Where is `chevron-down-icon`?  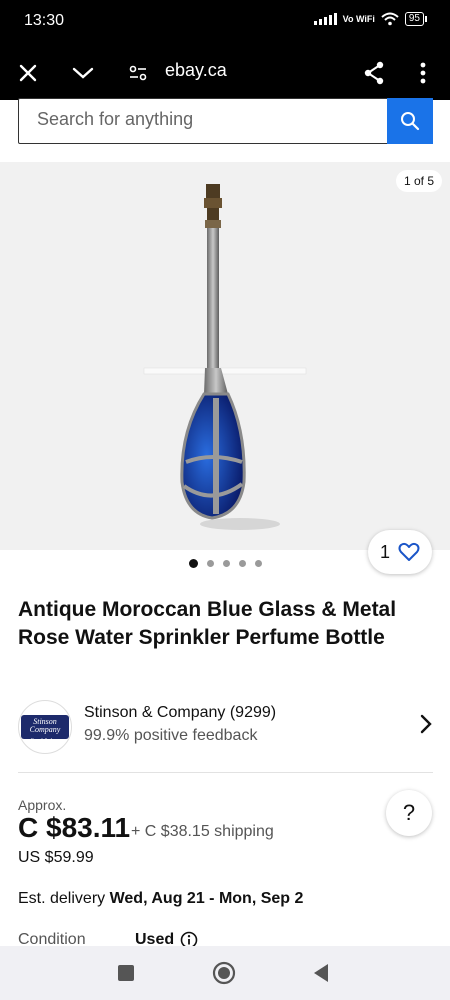 chevron-down-icon is located at coordinates (83, 73).